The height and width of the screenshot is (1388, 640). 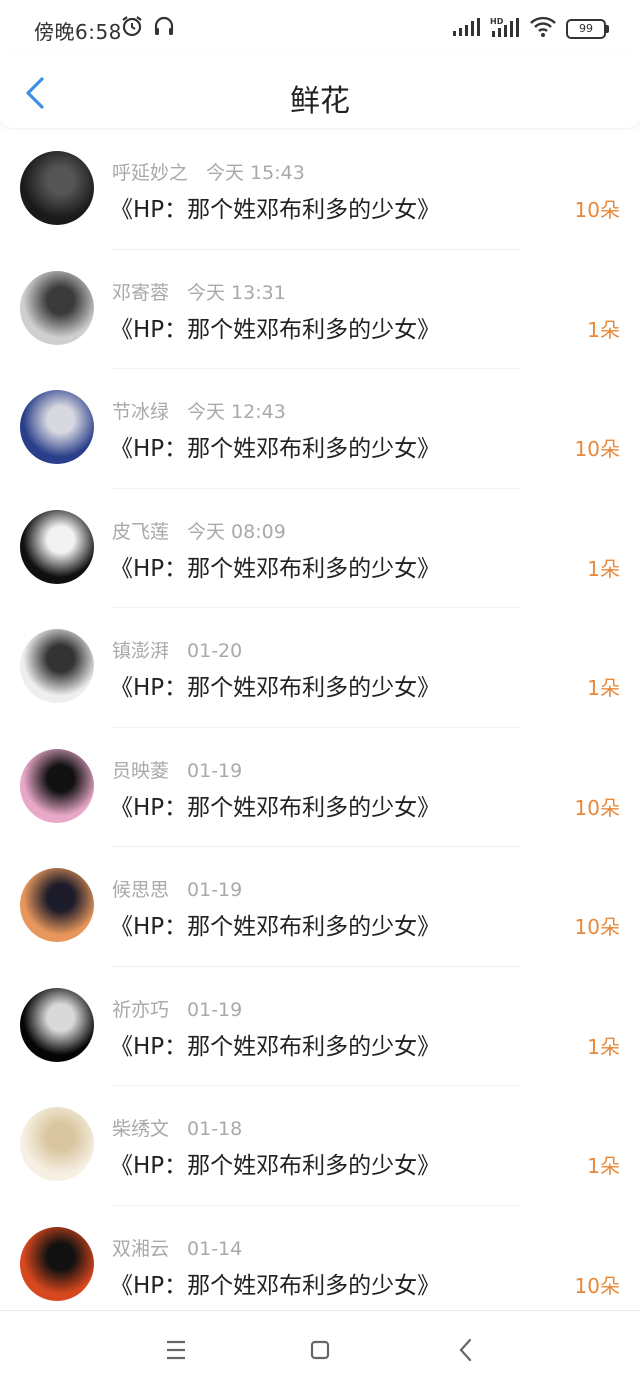 What do you see at coordinates (141, 770) in the screenshot?
I see `user-name: 员映菱` at bounding box center [141, 770].